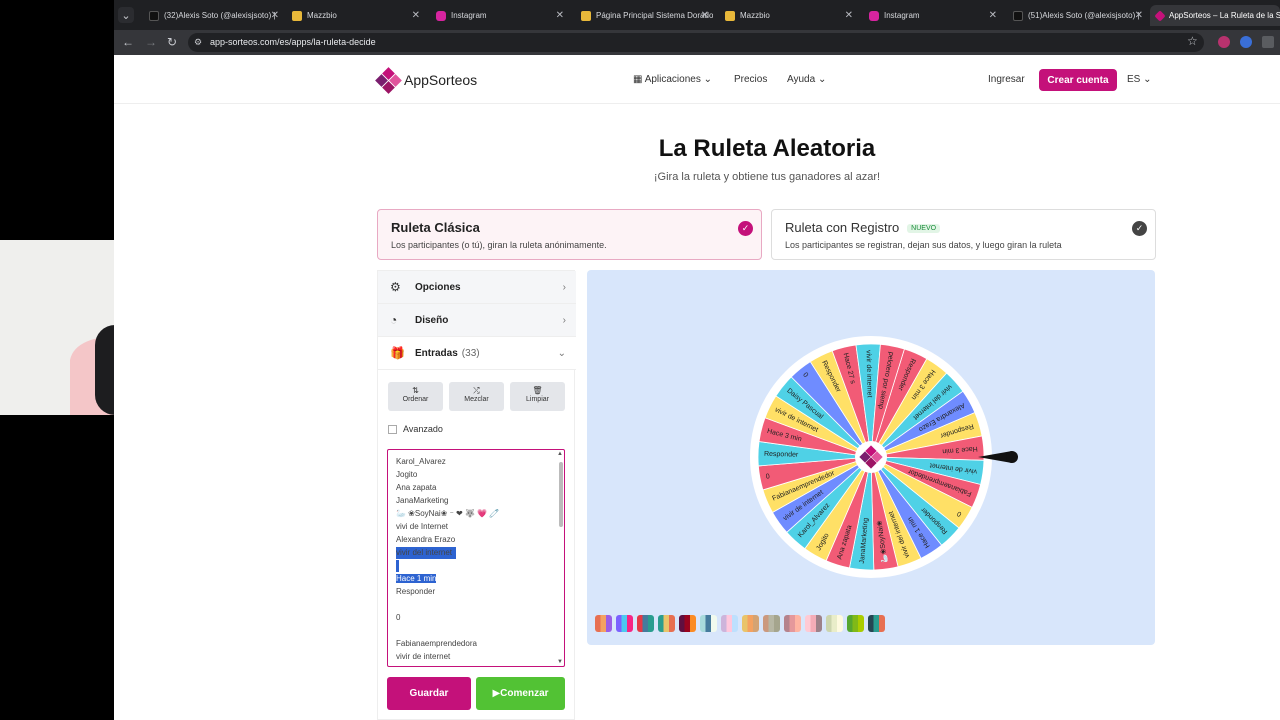  What do you see at coordinates (415, 390) in the screenshot?
I see `sort-icon: ⇅` at bounding box center [415, 390].